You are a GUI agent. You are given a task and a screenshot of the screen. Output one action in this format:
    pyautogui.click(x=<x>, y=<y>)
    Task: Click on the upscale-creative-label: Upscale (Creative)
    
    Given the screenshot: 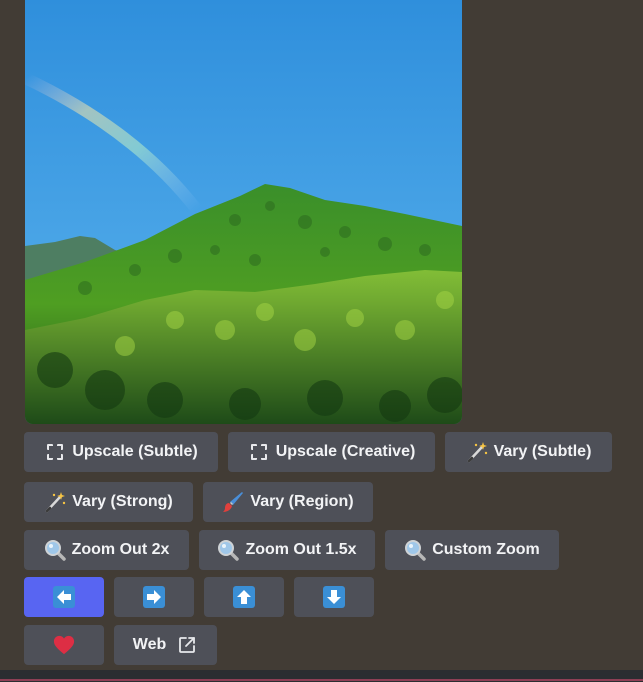 What is the action you would take?
    pyautogui.click(x=345, y=451)
    